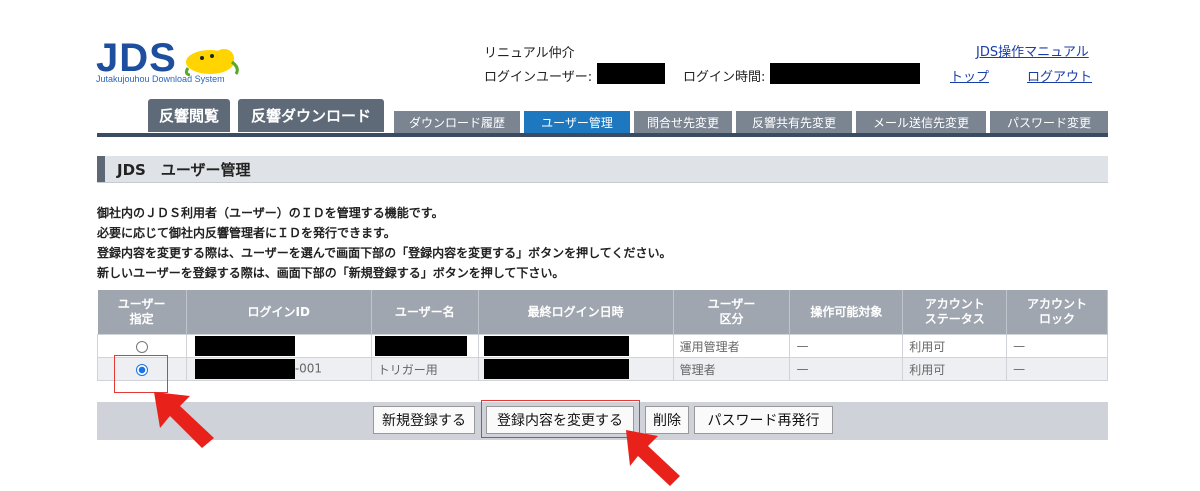  I want to click on tab-download-history: ダウンロード履歴, so click(457, 122).